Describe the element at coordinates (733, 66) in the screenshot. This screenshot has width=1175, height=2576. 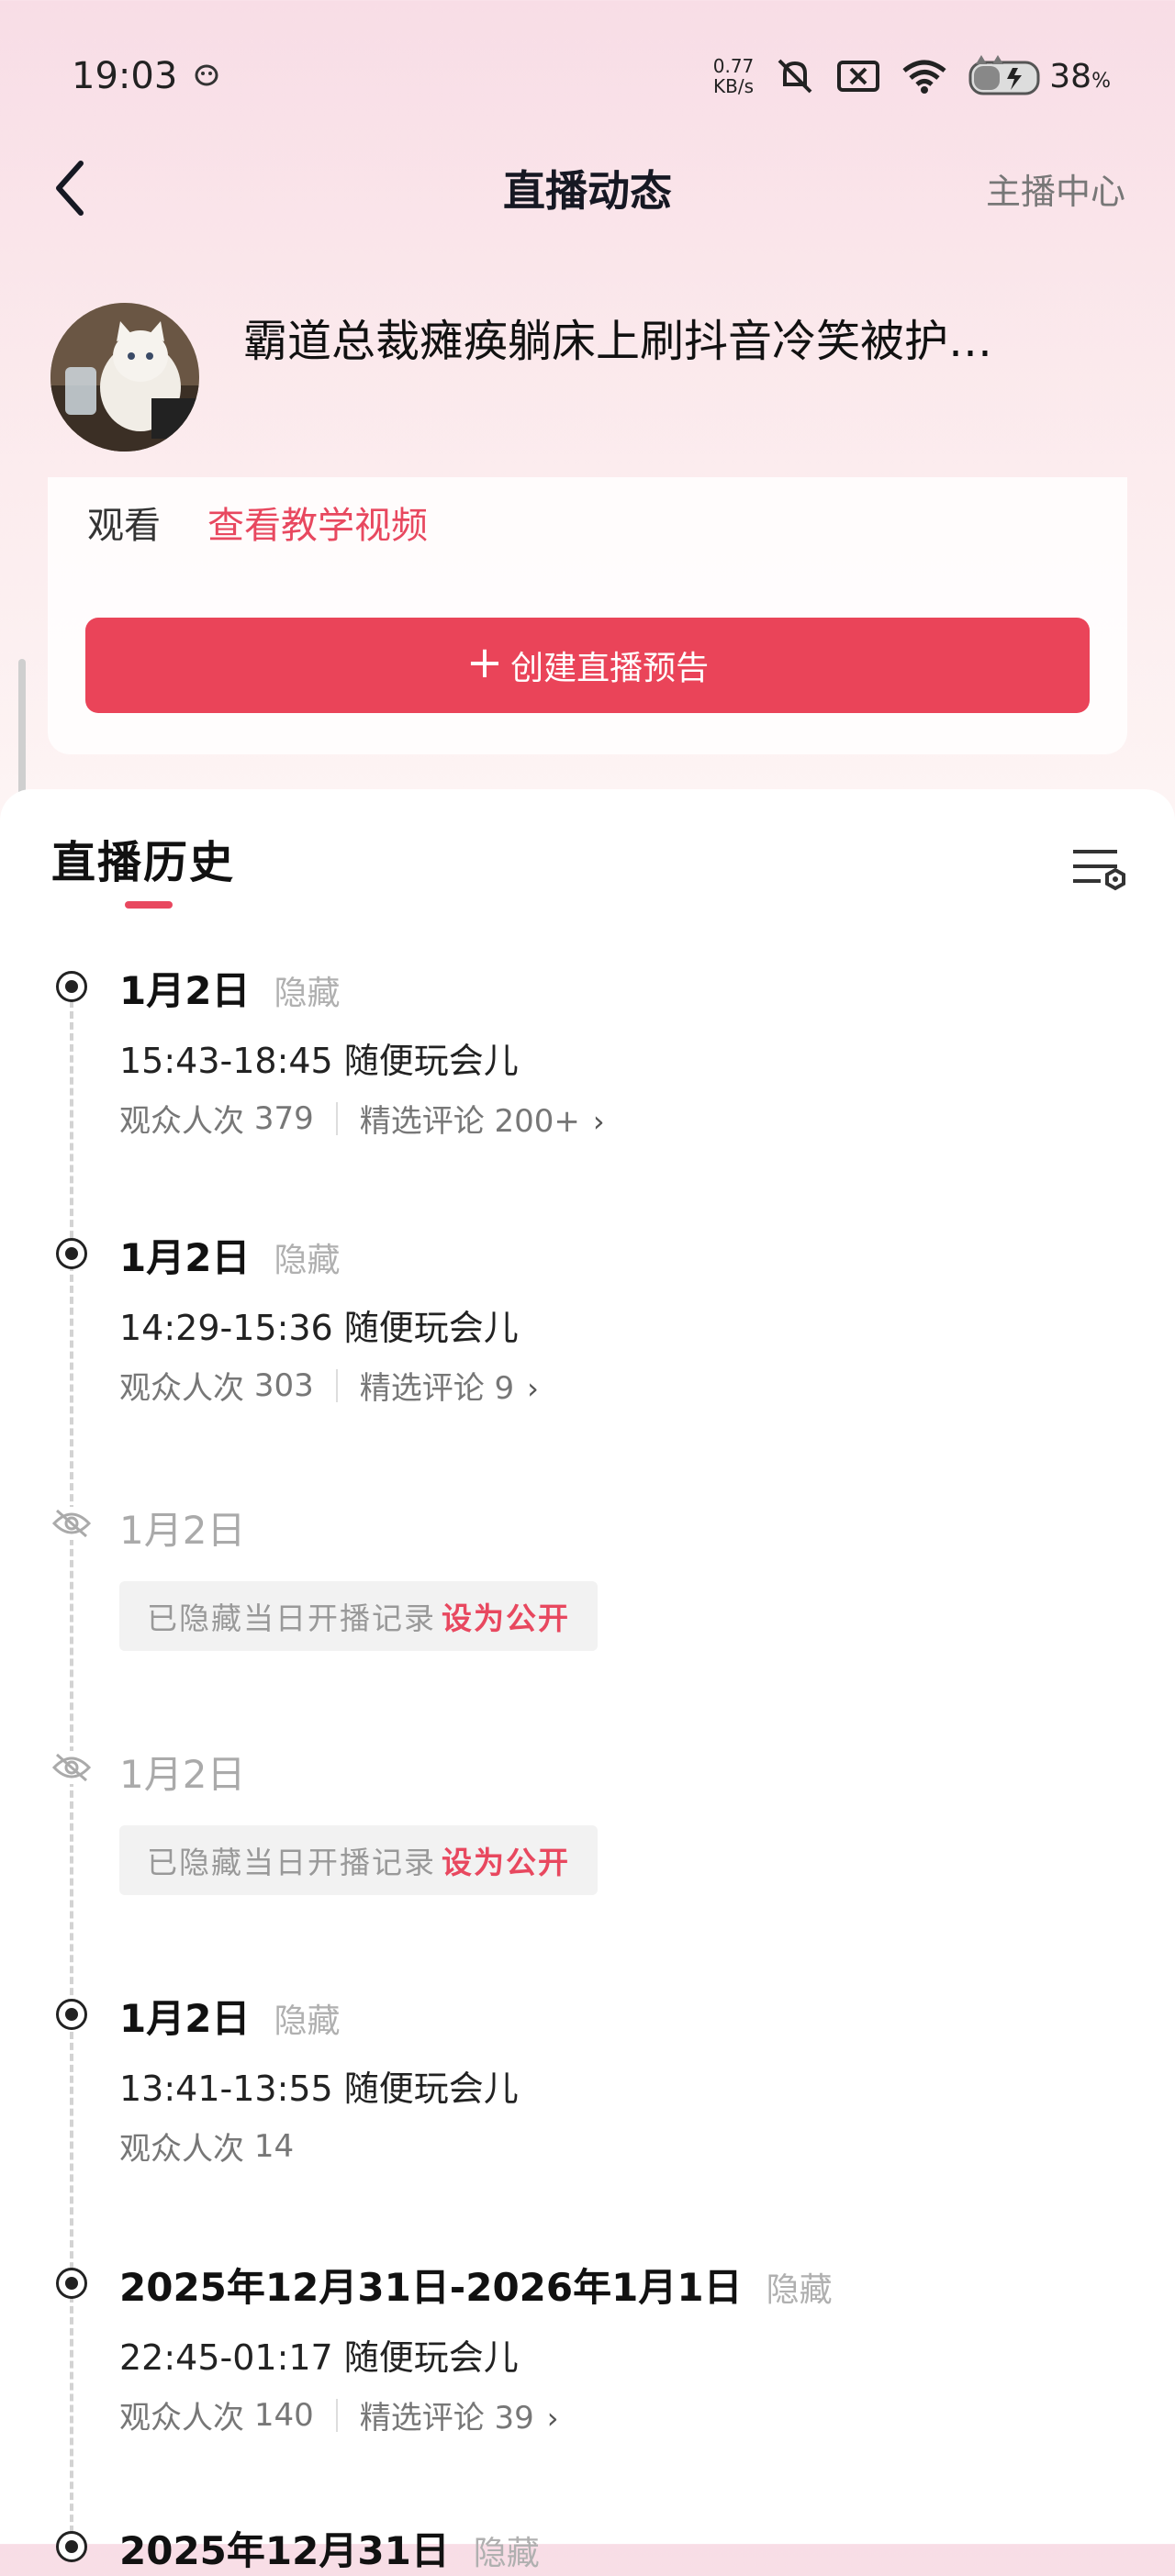
I see `speed-value: 0.77` at that location.